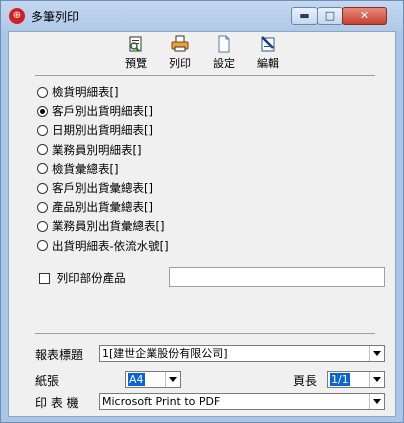 This screenshot has width=404, height=423. Describe the element at coordinates (102, 111) in the screenshot. I see `report-option-label: 客戶別出貨明細表[]` at that location.